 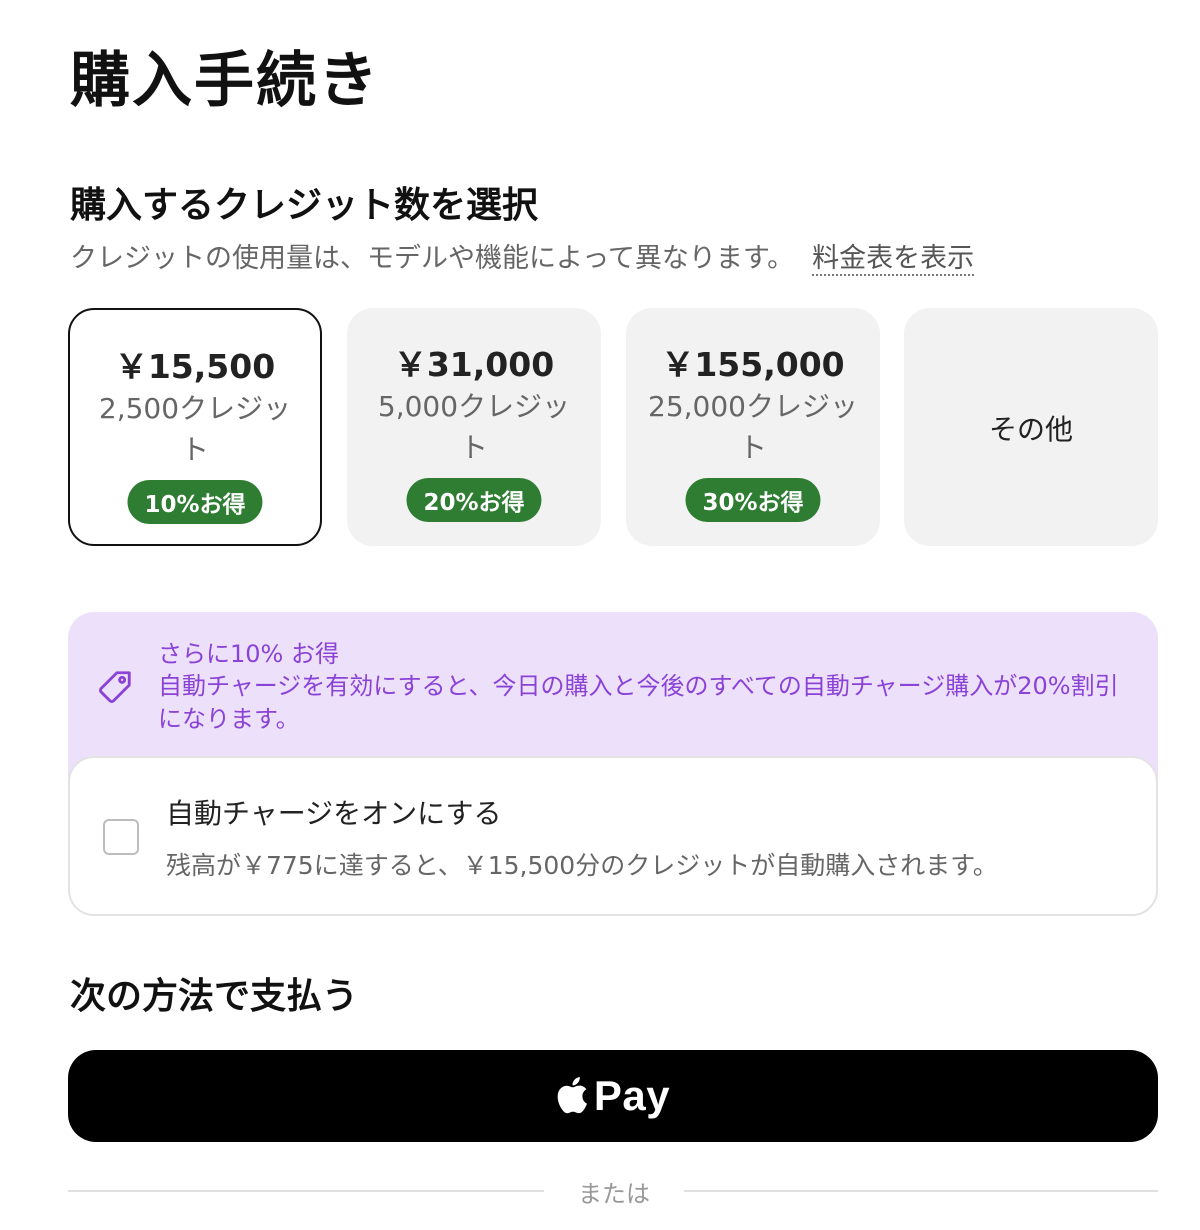 I want to click on autocharge-description: 残高が￥775に達すると、￥15,500分のクレジットが自動購入されます。, so click(x=582, y=865).